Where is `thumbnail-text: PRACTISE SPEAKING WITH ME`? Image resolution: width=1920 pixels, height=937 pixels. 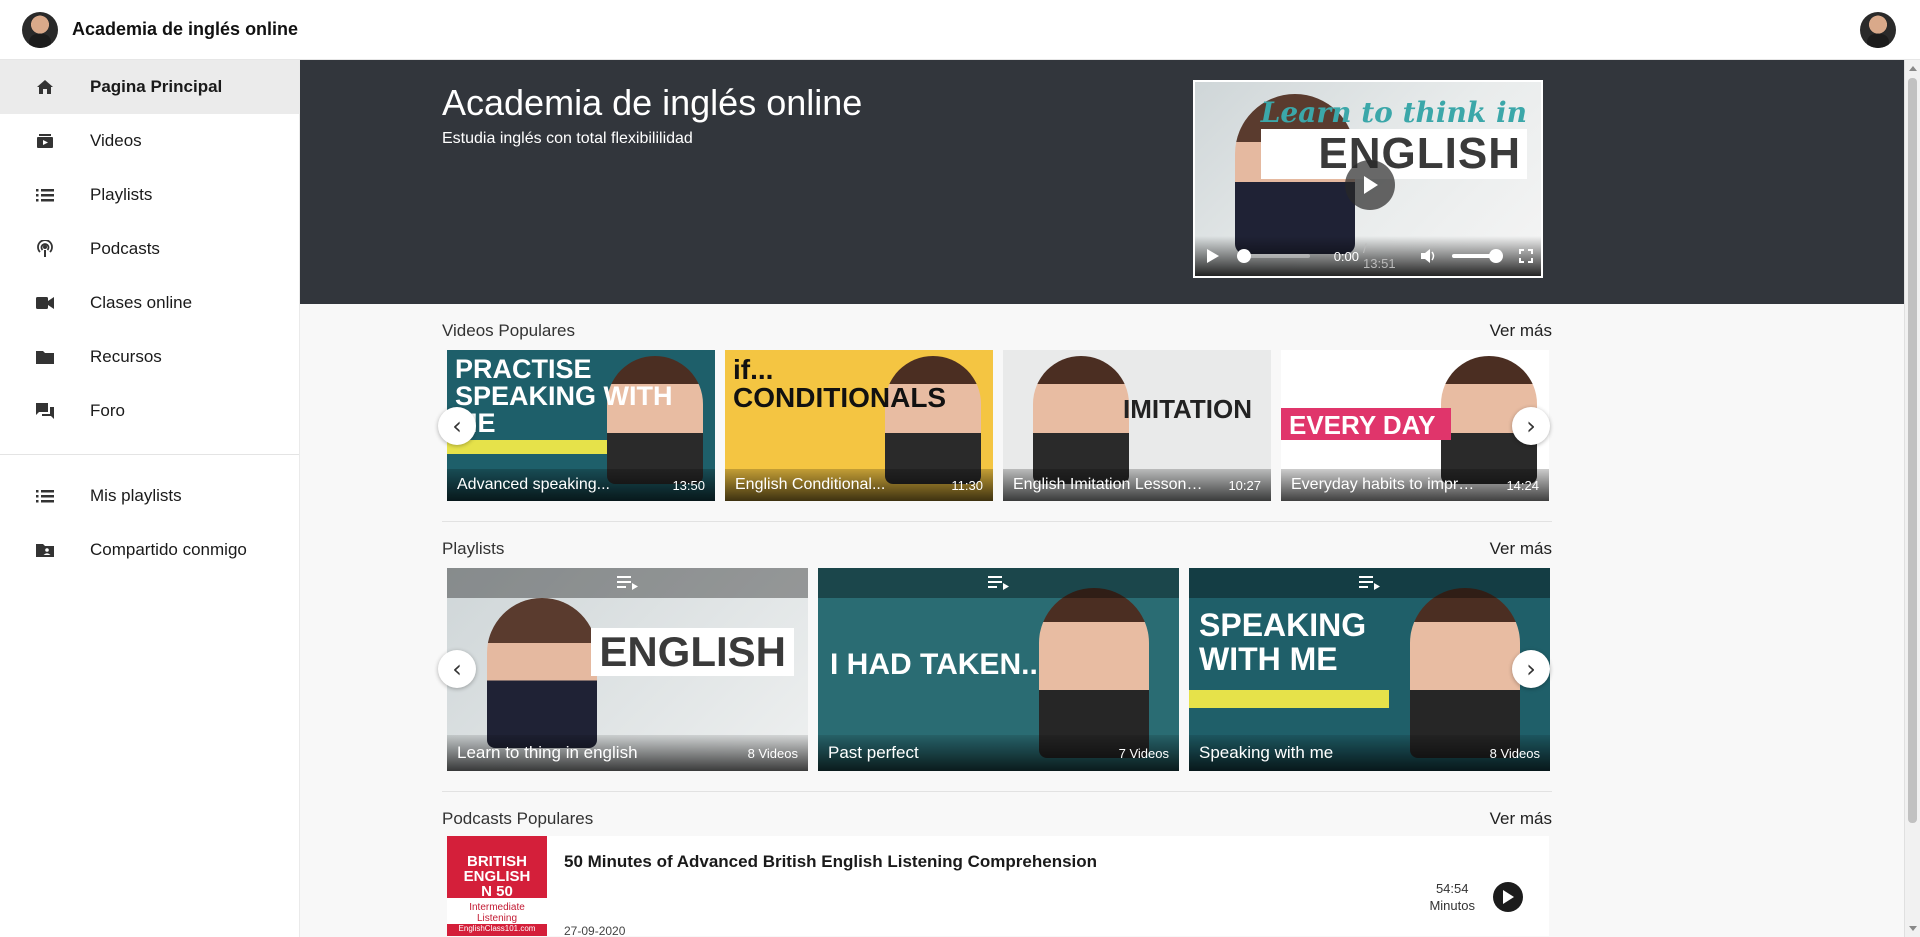 thumbnail-text: PRACTISE SPEAKING WITH ME is located at coordinates (564, 395).